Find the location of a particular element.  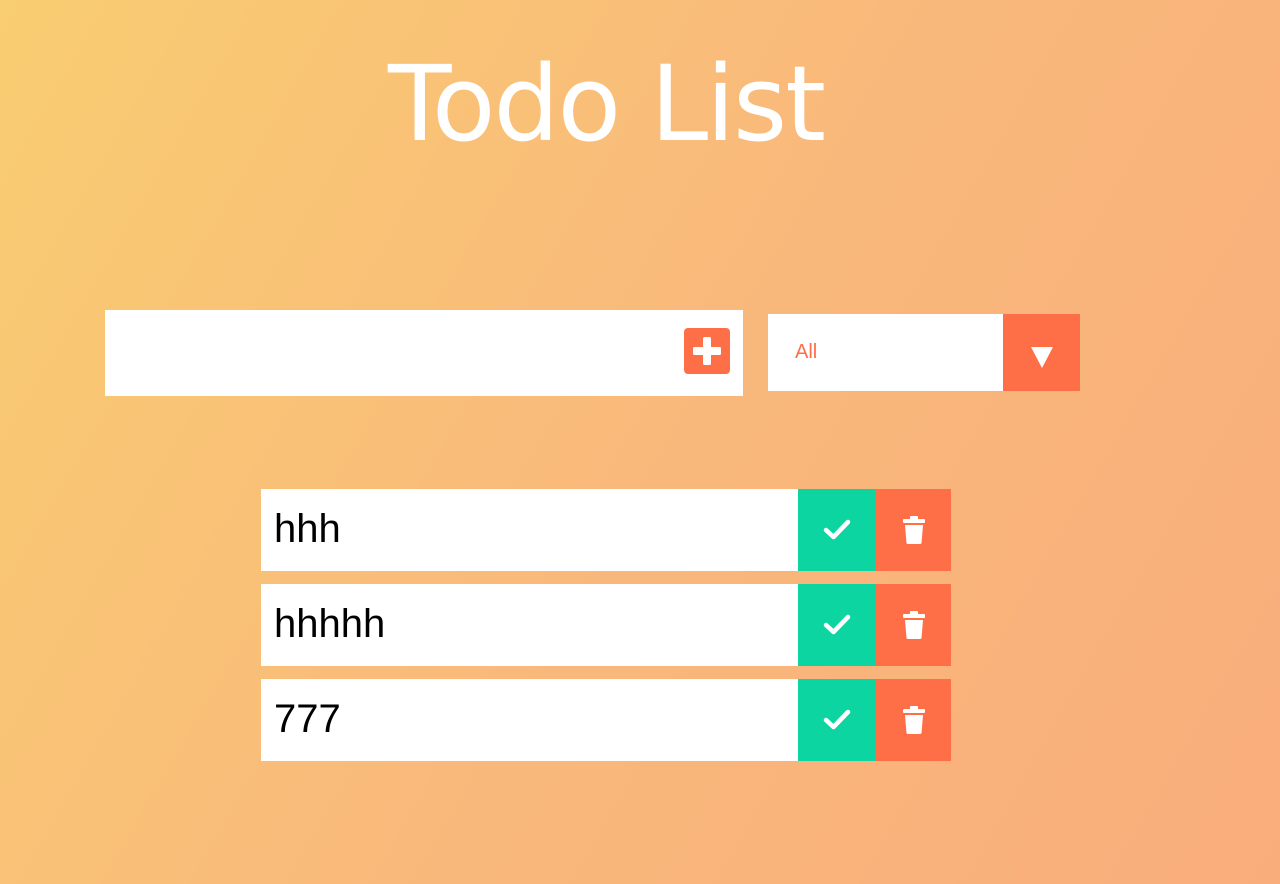

todo-text: hhh is located at coordinates (307, 529).